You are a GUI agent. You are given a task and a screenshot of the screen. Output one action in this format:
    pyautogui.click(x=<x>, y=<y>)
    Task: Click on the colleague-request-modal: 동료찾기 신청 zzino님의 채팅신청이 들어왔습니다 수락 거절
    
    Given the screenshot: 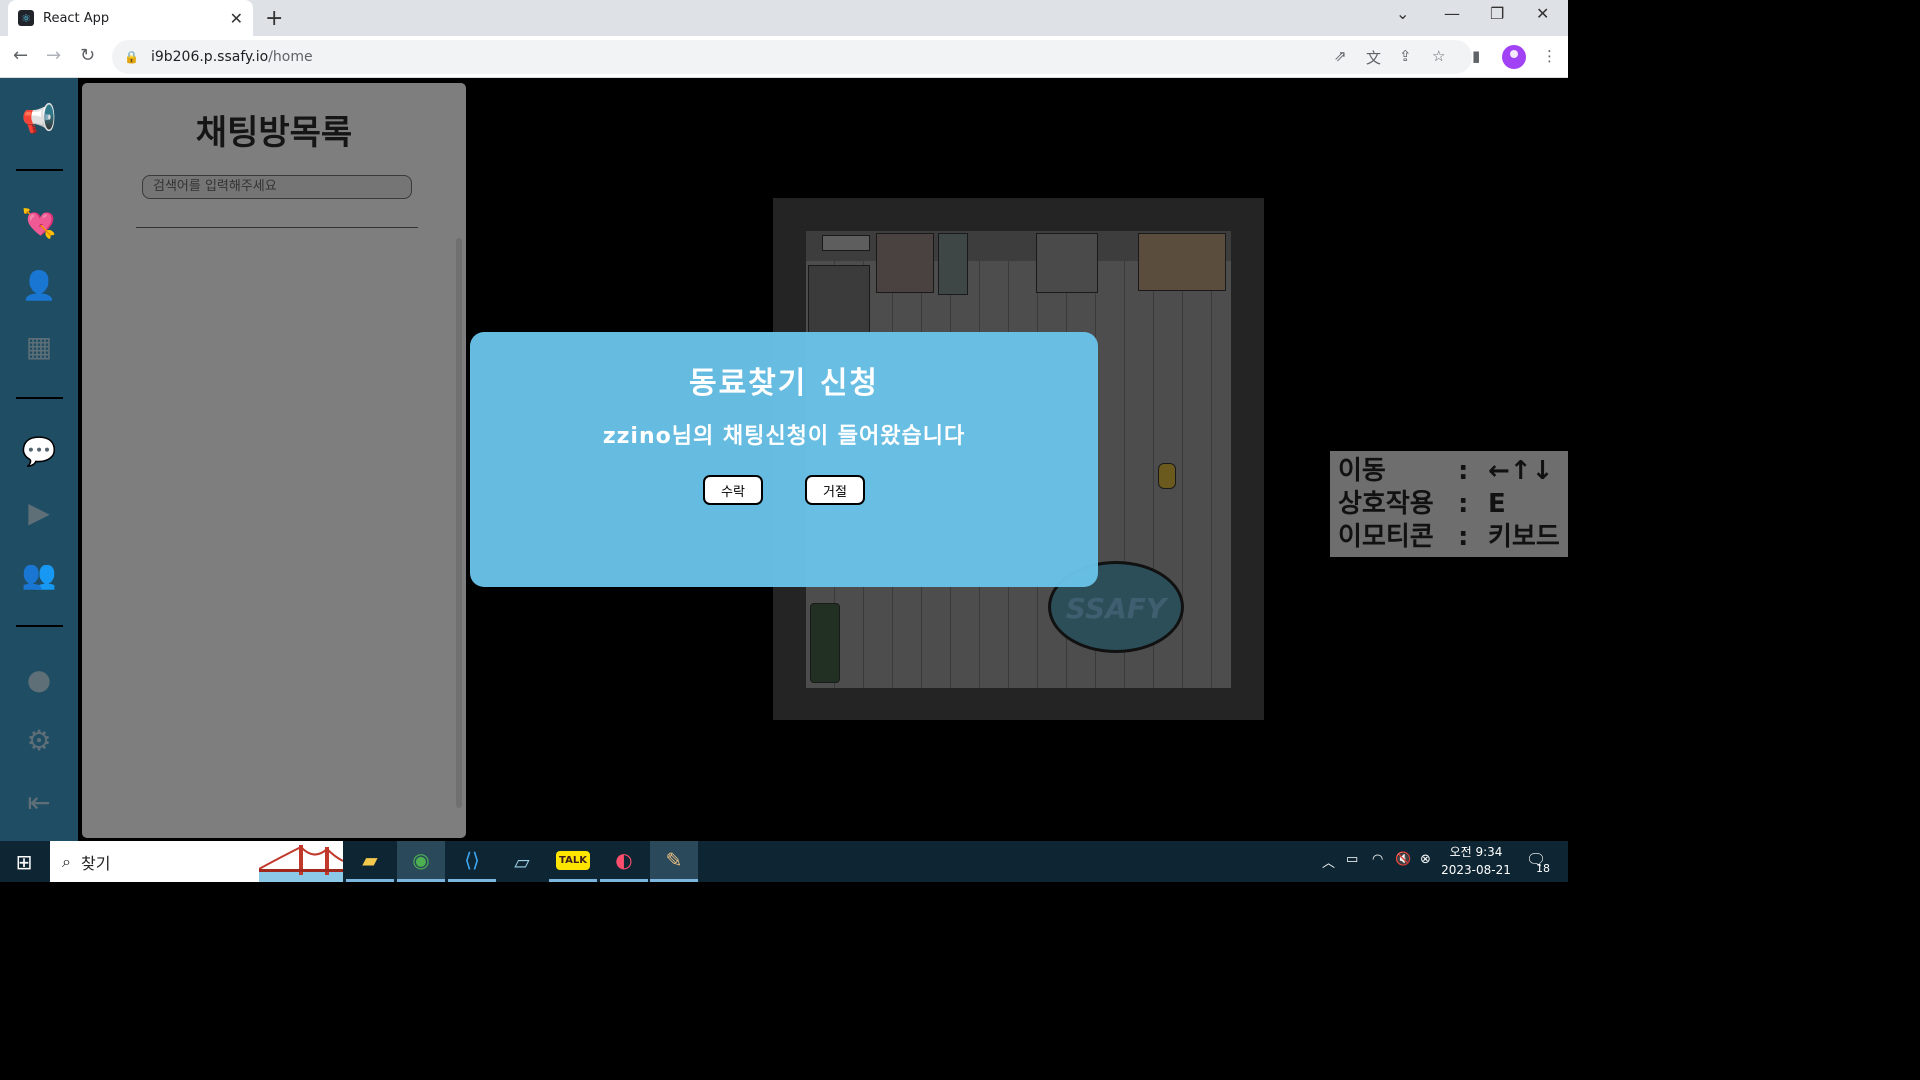 What is the action you would take?
    pyautogui.click(x=784, y=459)
    